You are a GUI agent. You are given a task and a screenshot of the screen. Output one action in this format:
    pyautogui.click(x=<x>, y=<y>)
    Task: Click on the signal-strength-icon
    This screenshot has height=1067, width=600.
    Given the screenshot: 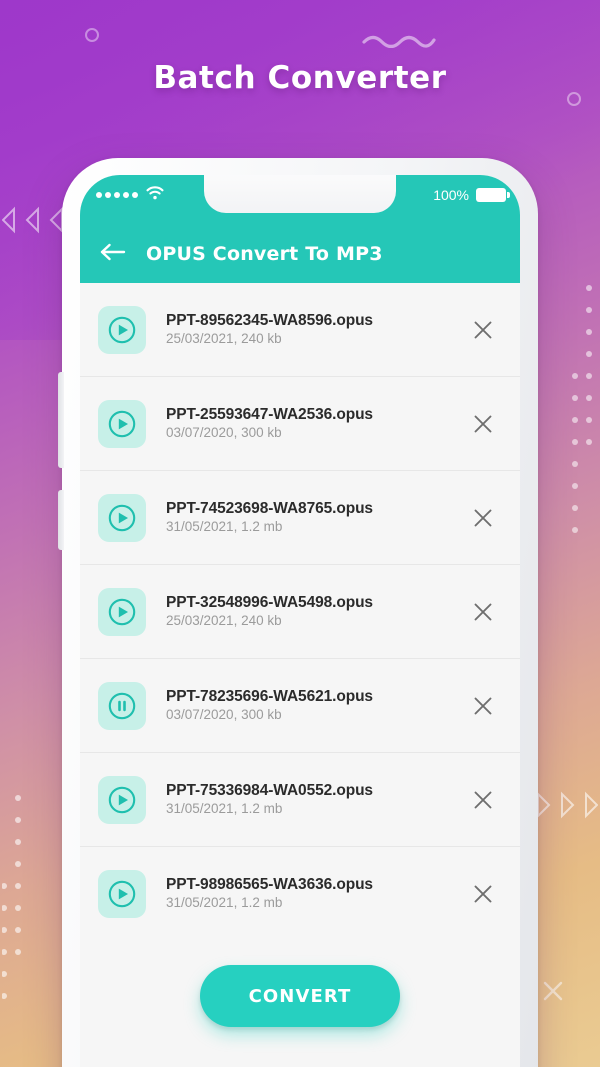 What is the action you would take?
    pyautogui.click(x=117, y=195)
    